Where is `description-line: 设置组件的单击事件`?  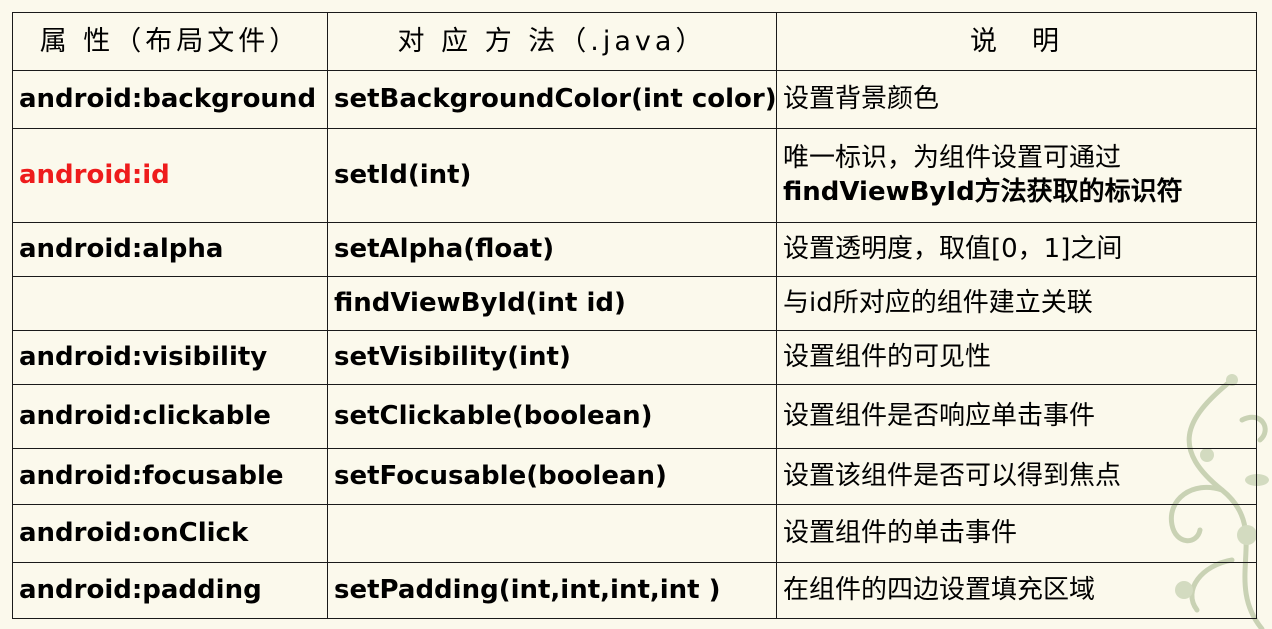
description-line: 设置组件的单击事件 is located at coordinates (900, 532).